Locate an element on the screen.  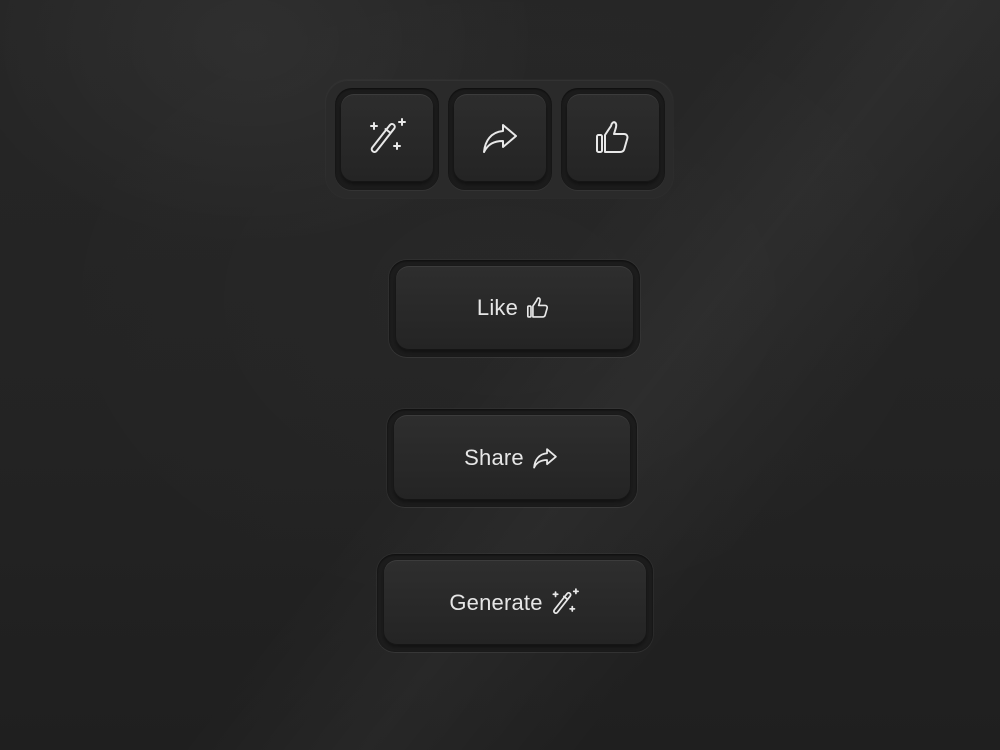
share-button-frame: Share is located at coordinates (512, 458).